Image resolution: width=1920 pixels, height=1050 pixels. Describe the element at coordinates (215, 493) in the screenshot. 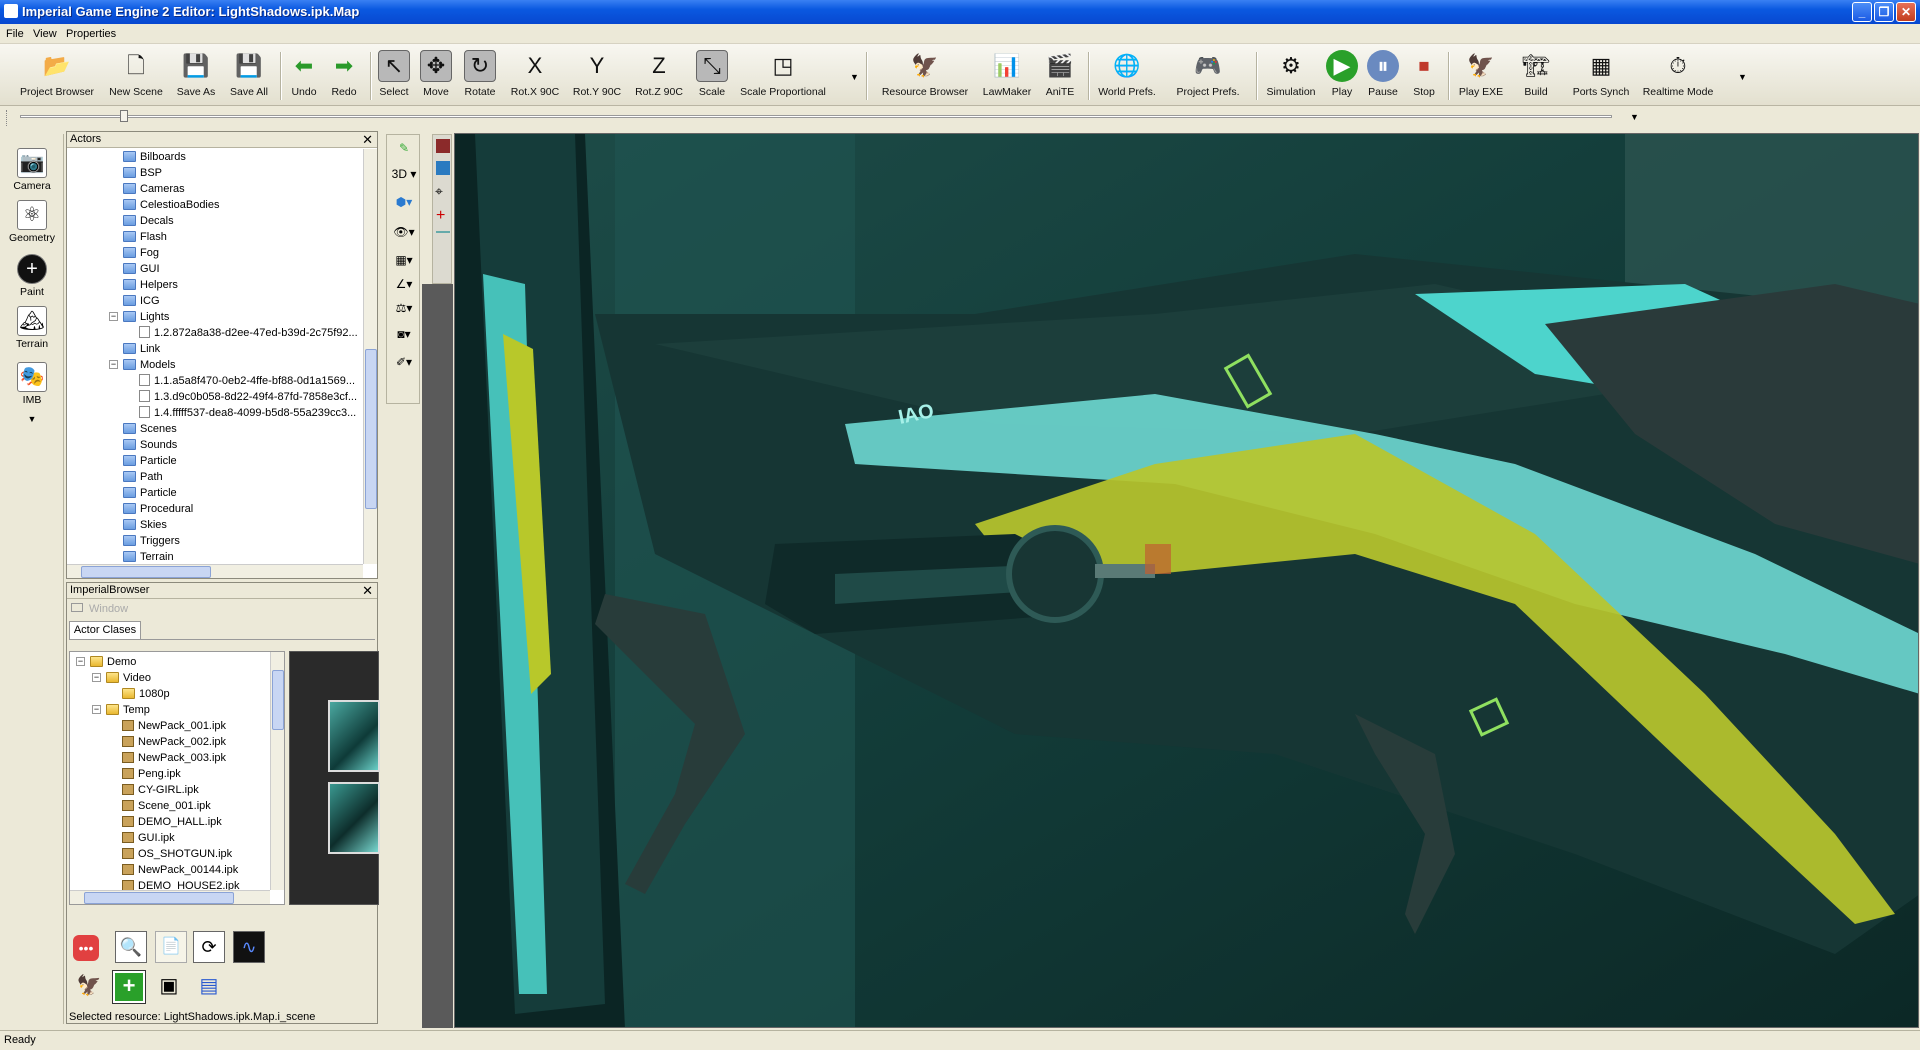

I see `tree-folder-item: Particle` at that location.